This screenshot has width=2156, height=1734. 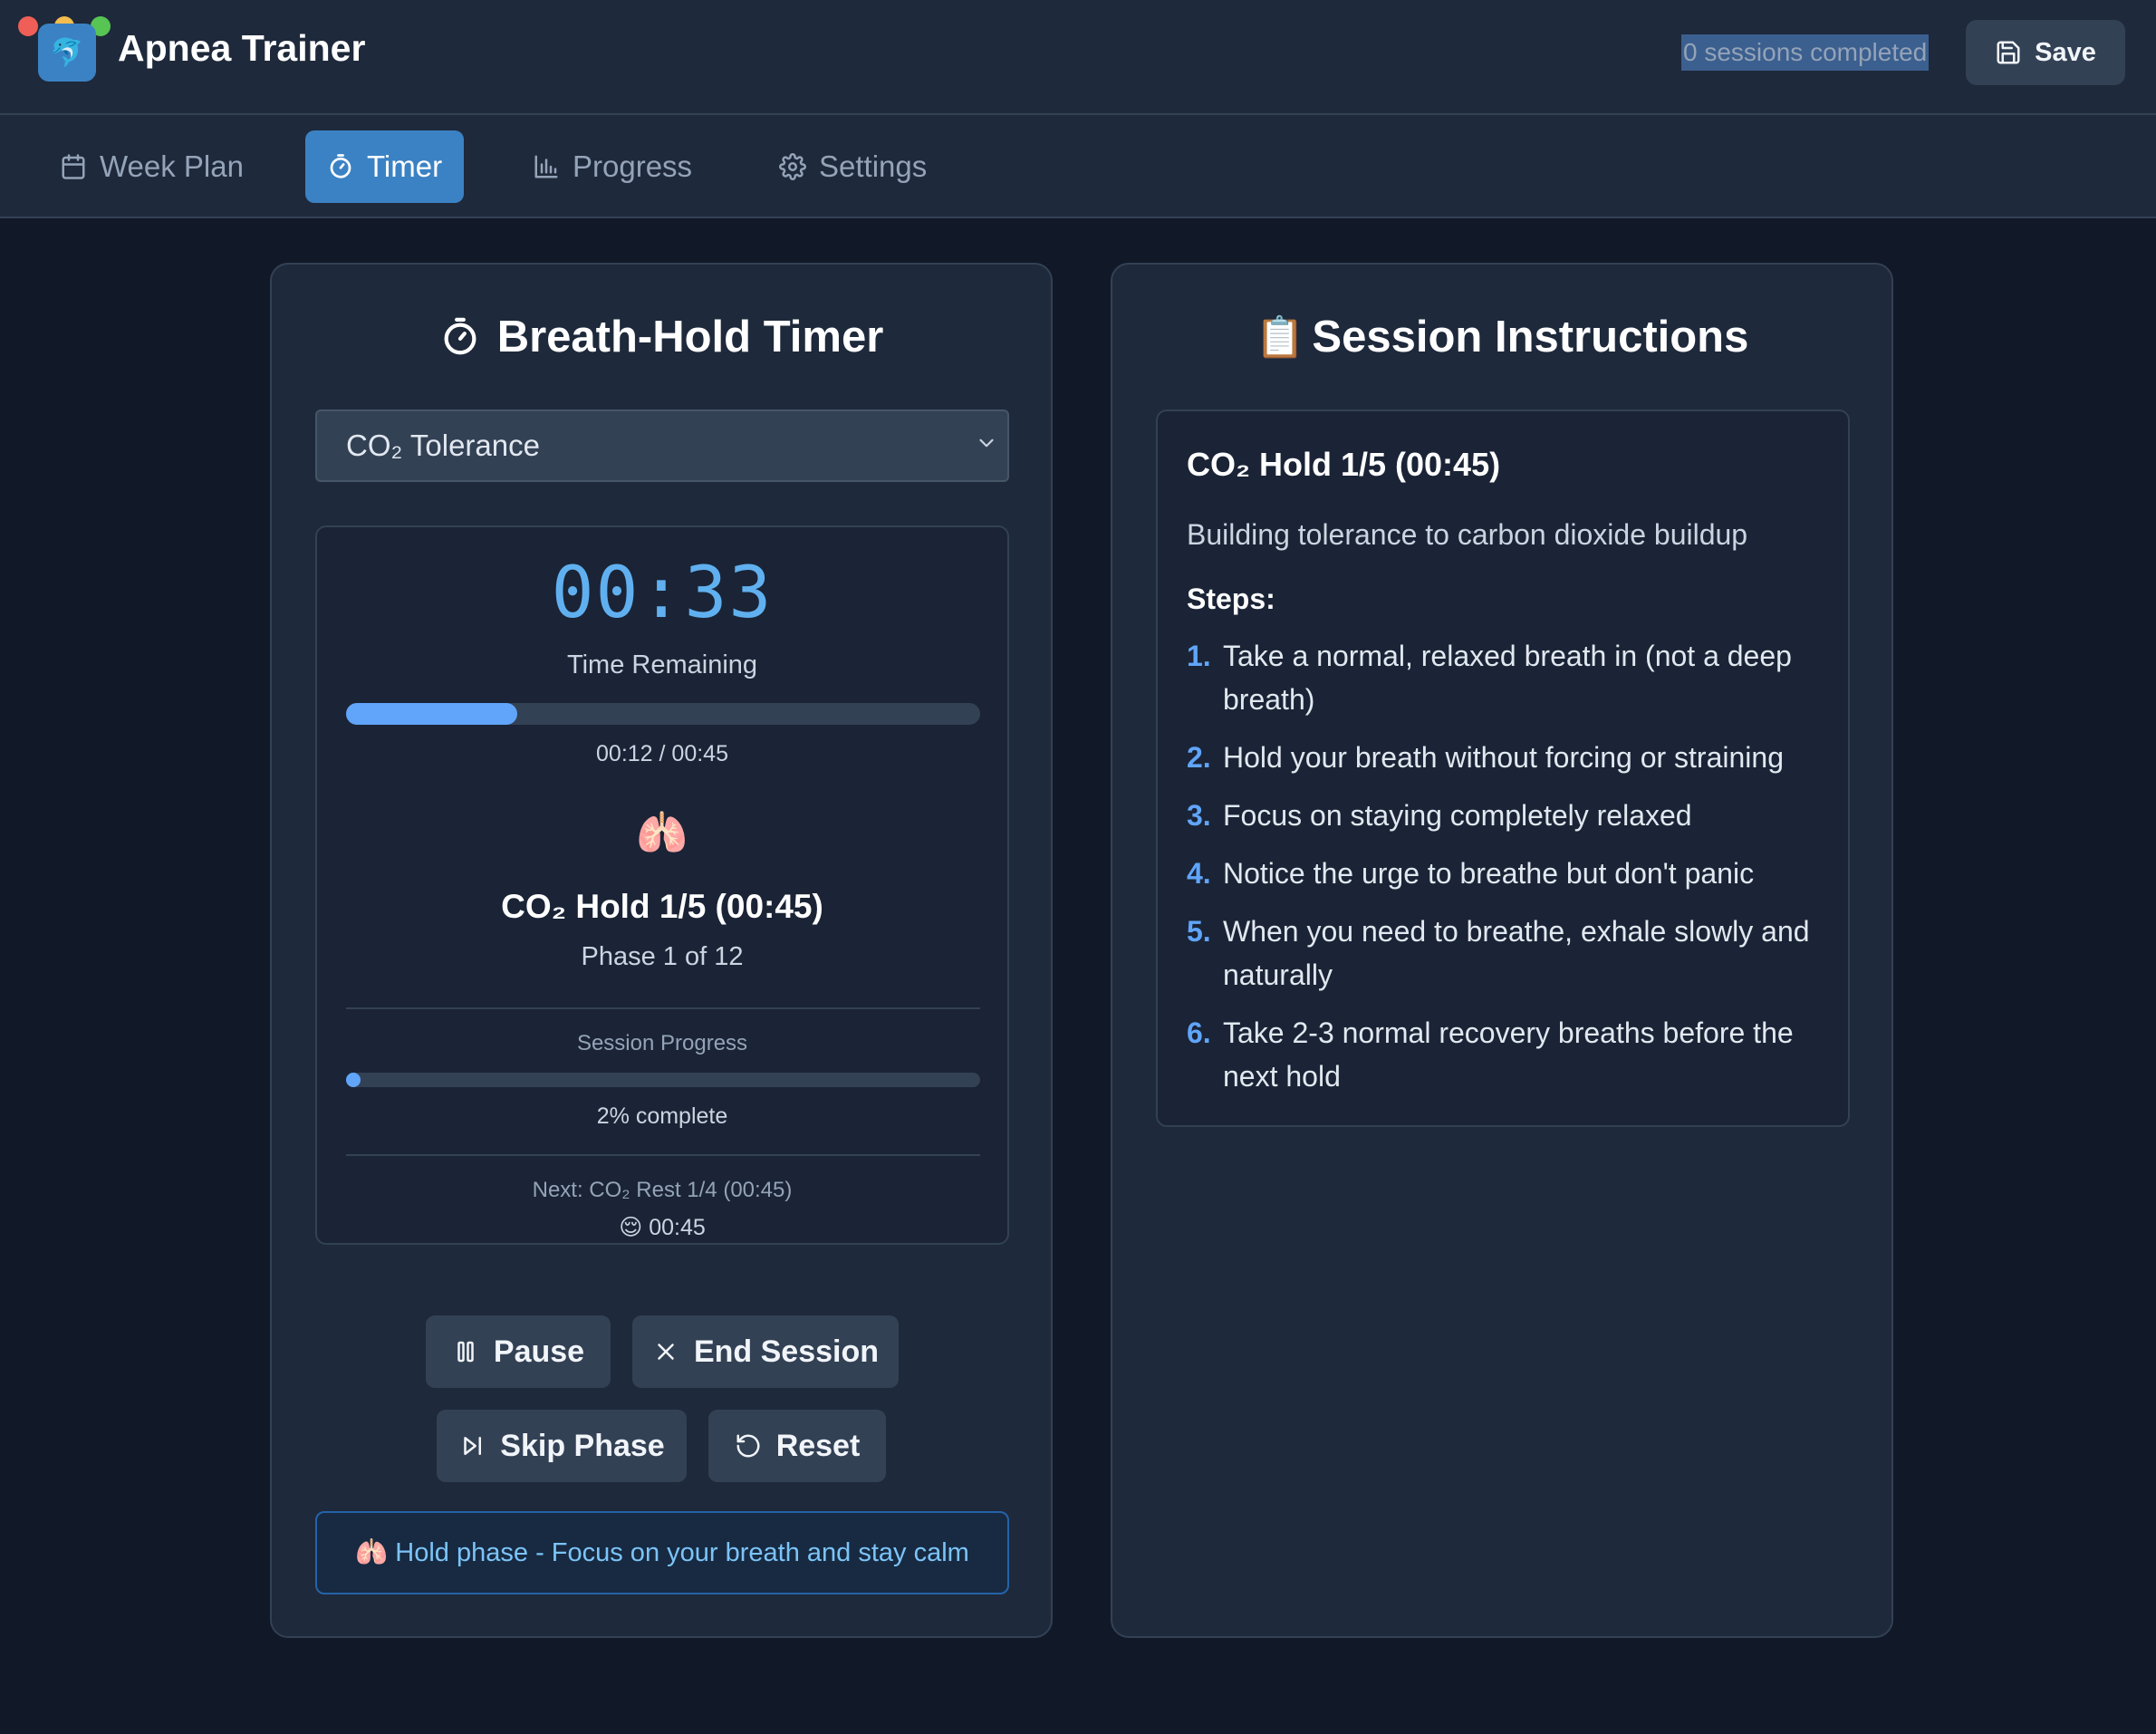 What do you see at coordinates (663, 1080) in the screenshot?
I see `session-progress-bar` at bounding box center [663, 1080].